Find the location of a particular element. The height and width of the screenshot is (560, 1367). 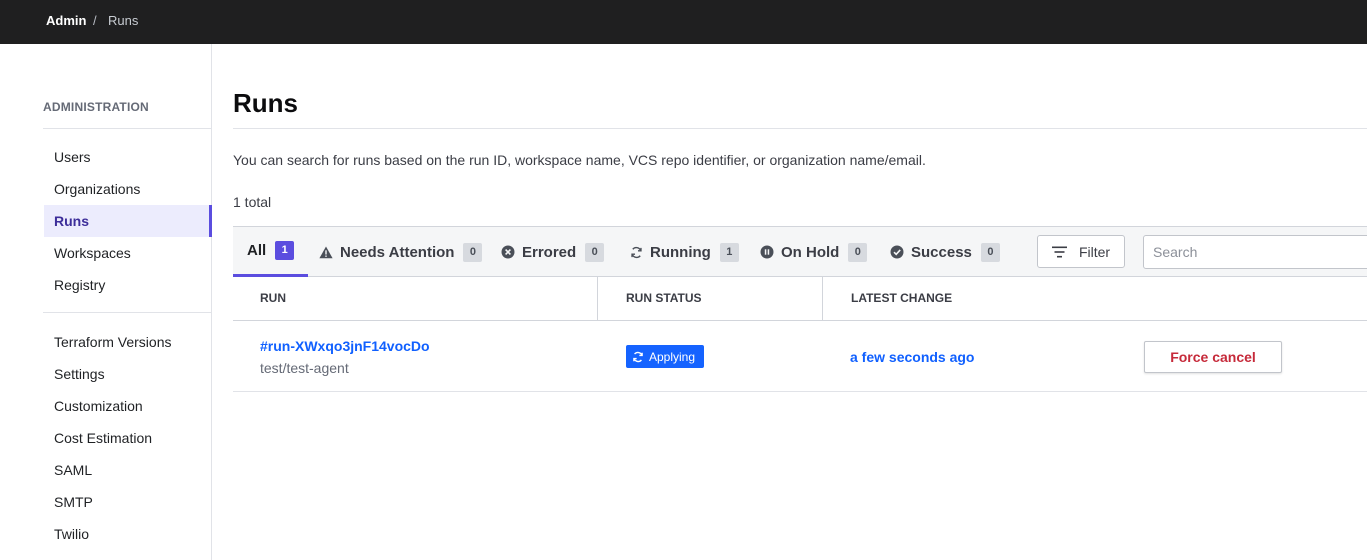

pause-circle-icon is located at coordinates (767, 252).